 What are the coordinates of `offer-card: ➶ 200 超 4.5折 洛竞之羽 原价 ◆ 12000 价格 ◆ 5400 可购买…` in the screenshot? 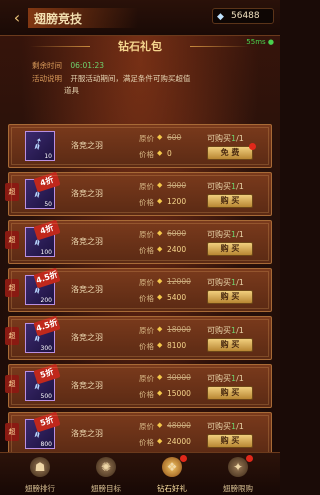 It's located at (138, 289).